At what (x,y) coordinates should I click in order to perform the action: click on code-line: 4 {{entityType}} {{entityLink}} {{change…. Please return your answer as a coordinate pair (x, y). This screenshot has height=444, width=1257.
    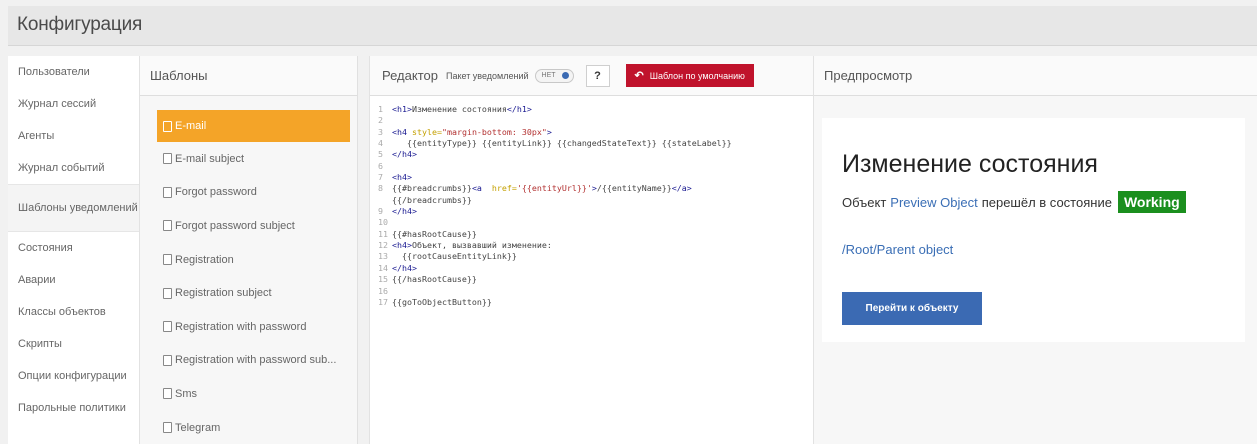
    Looking at the image, I should click on (592, 143).